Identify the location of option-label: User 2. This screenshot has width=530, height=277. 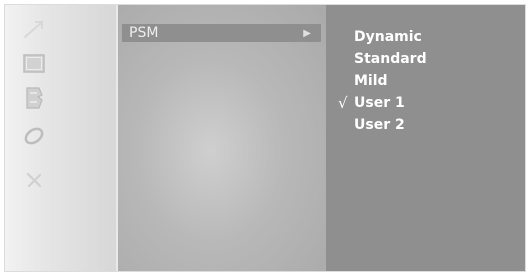
(379, 125).